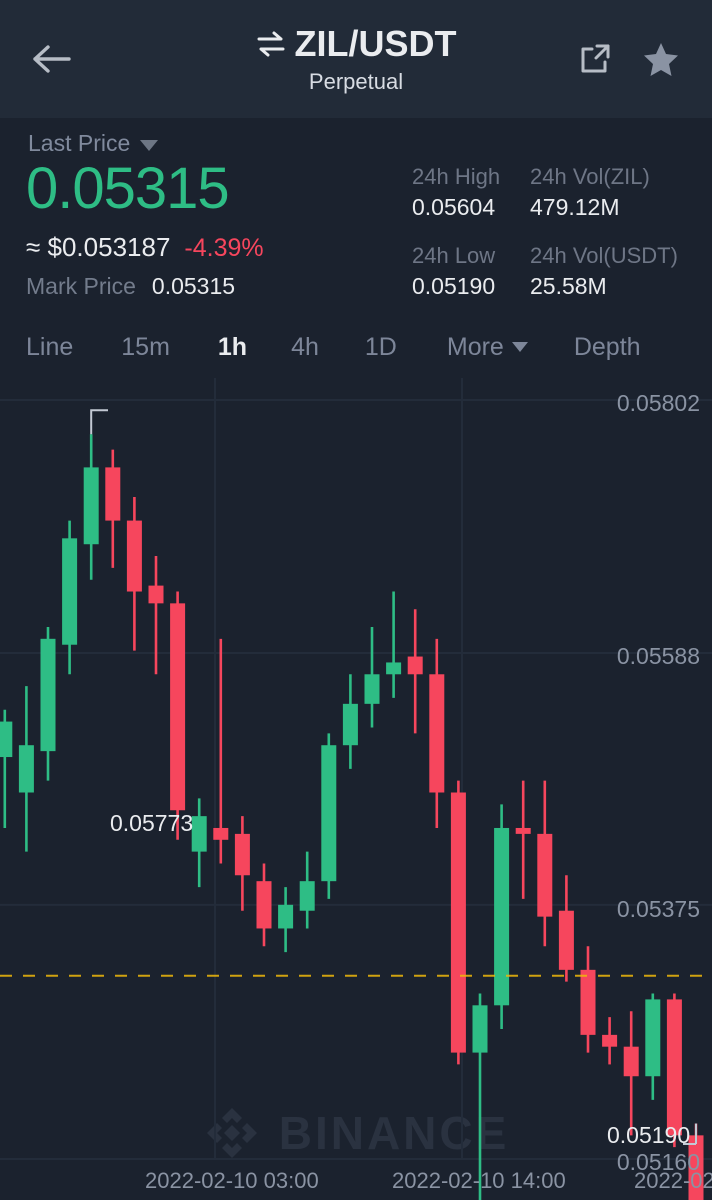 Image resolution: width=712 pixels, height=1200 pixels. What do you see at coordinates (595, 59) in the screenshot?
I see `share-external-icon` at bounding box center [595, 59].